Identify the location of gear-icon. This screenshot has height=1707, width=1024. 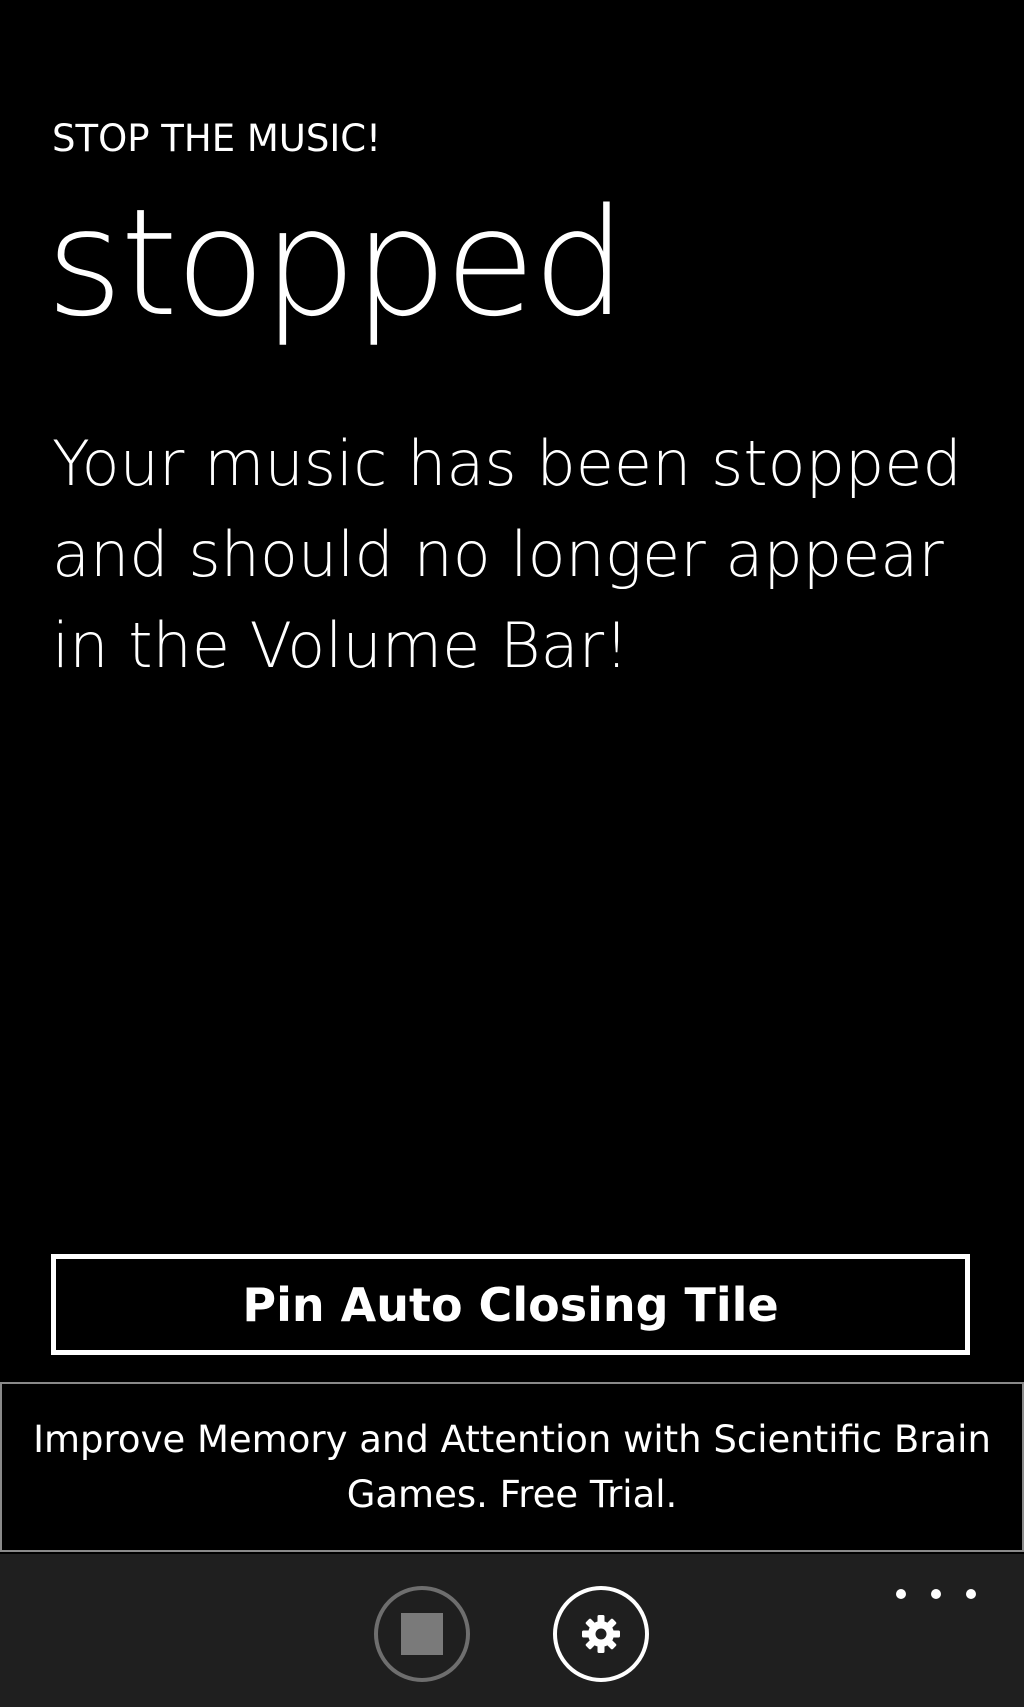
(601, 1634).